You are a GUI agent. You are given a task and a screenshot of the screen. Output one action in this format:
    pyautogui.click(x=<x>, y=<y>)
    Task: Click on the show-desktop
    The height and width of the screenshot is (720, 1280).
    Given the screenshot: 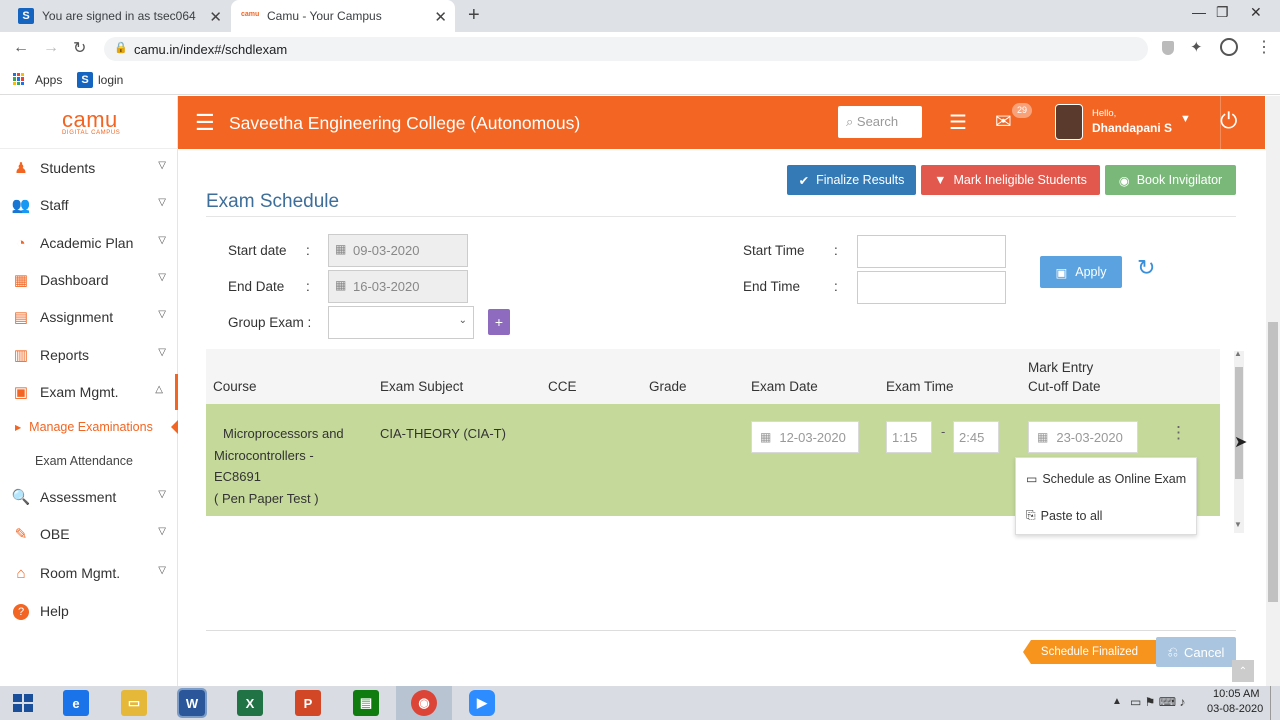 What is the action you would take?
    pyautogui.click(x=1270, y=703)
    